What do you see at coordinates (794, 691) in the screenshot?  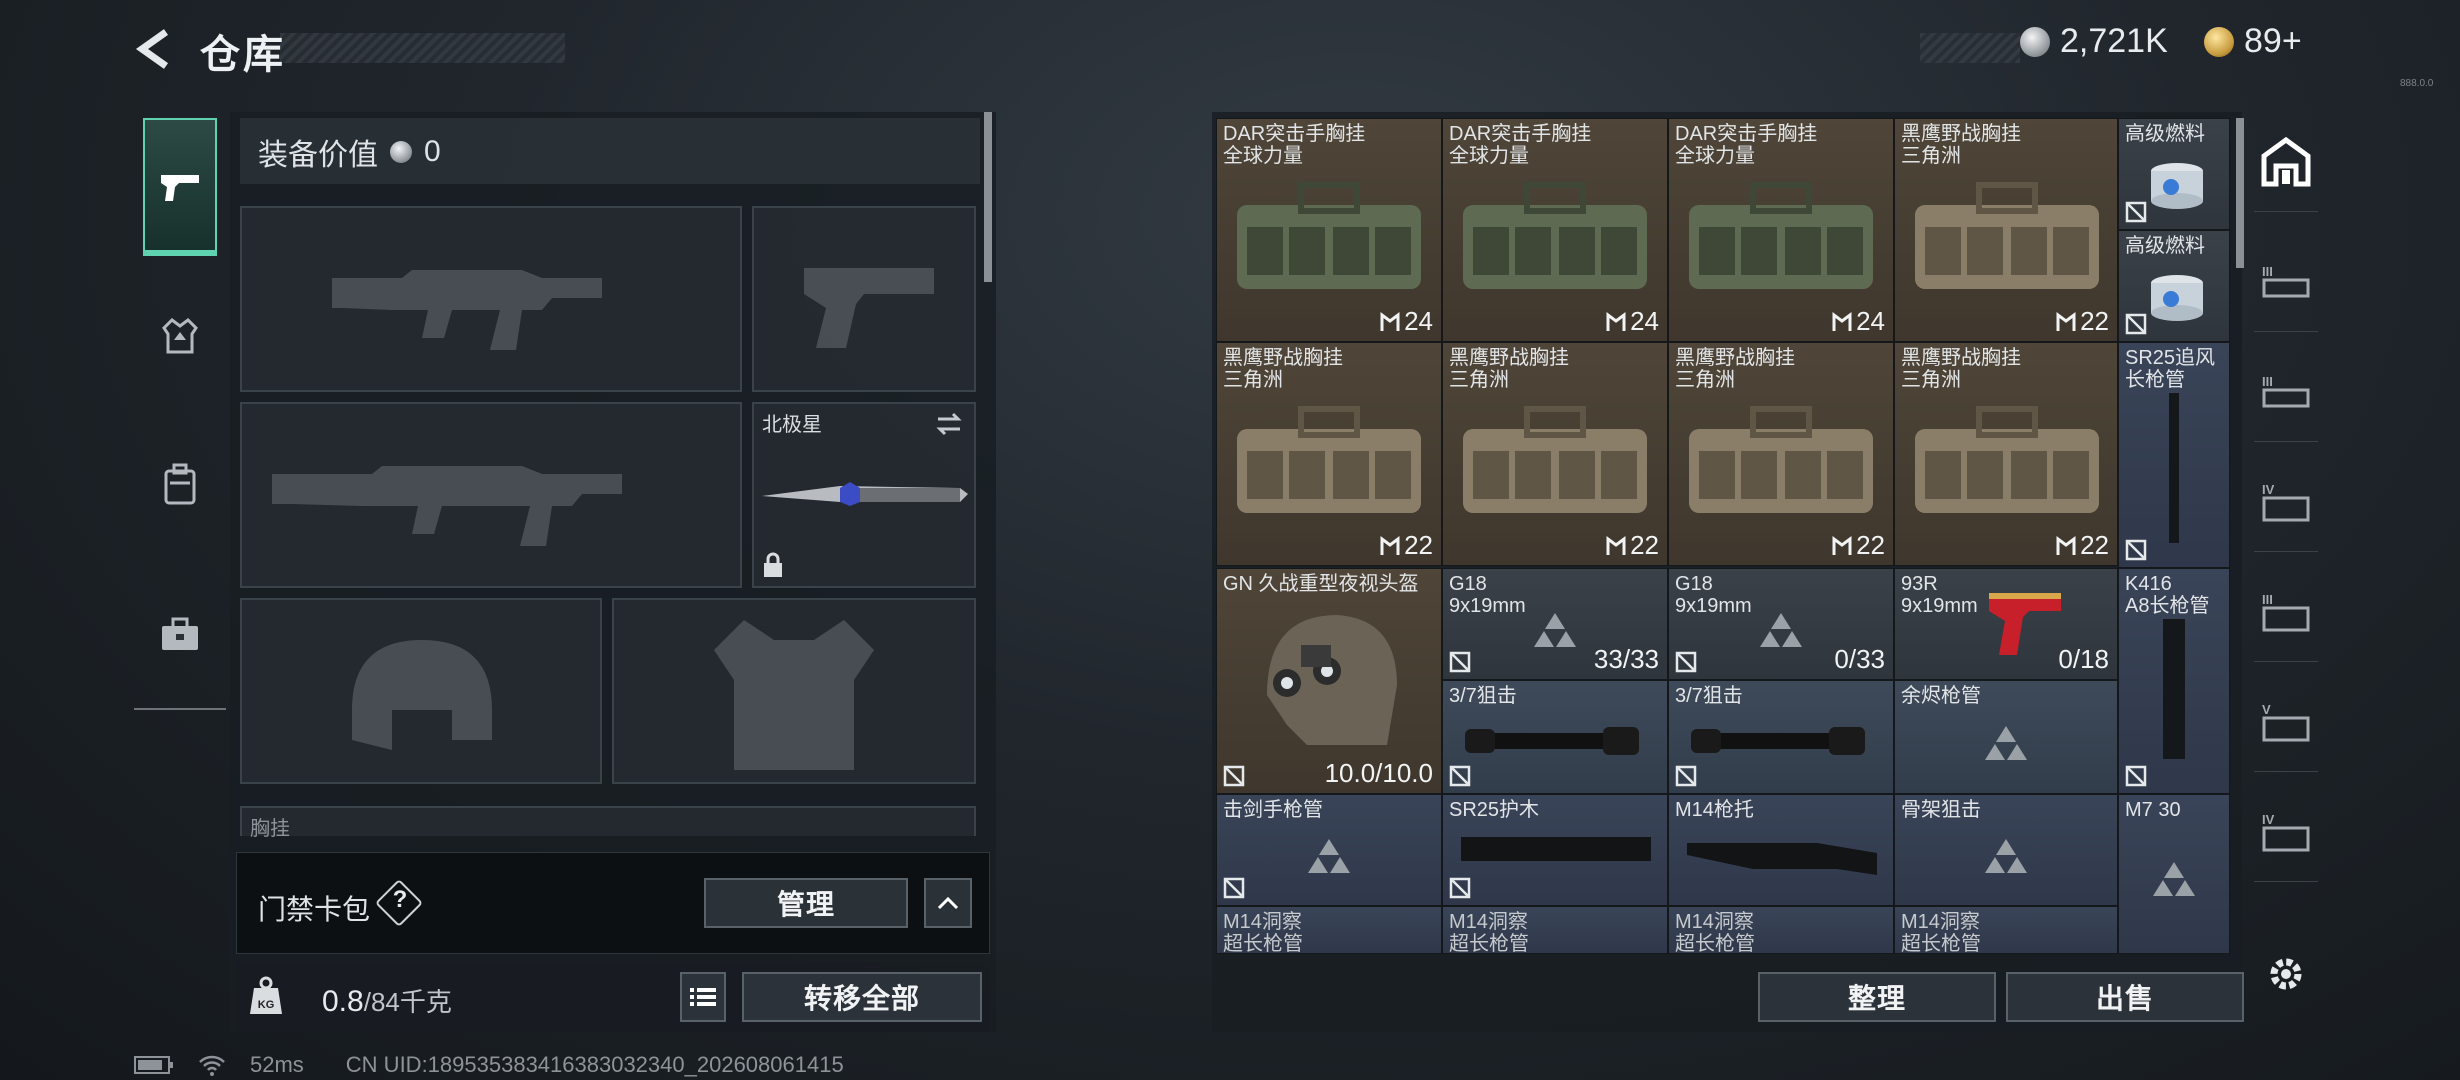 I see `body-armor-slot` at bounding box center [794, 691].